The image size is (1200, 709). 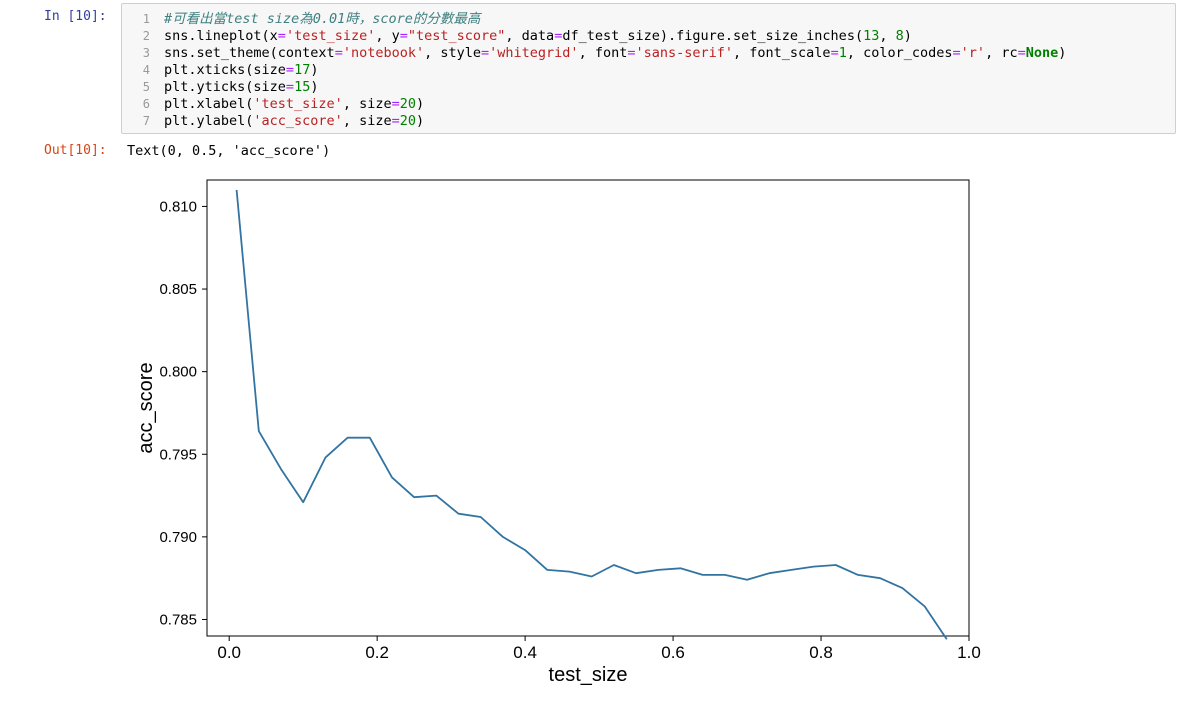 I want to click on x-tick-label: 0.2, so click(x=377, y=652).